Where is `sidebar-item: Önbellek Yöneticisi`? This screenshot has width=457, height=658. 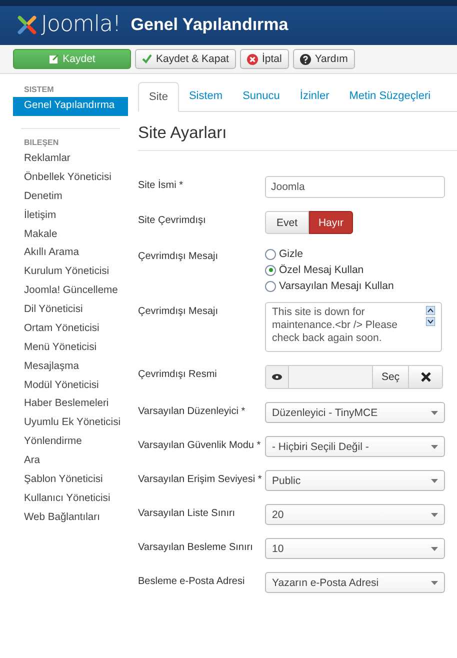 sidebar-item: Önbellek Yöneticisi is located at coordinates (70, 178).